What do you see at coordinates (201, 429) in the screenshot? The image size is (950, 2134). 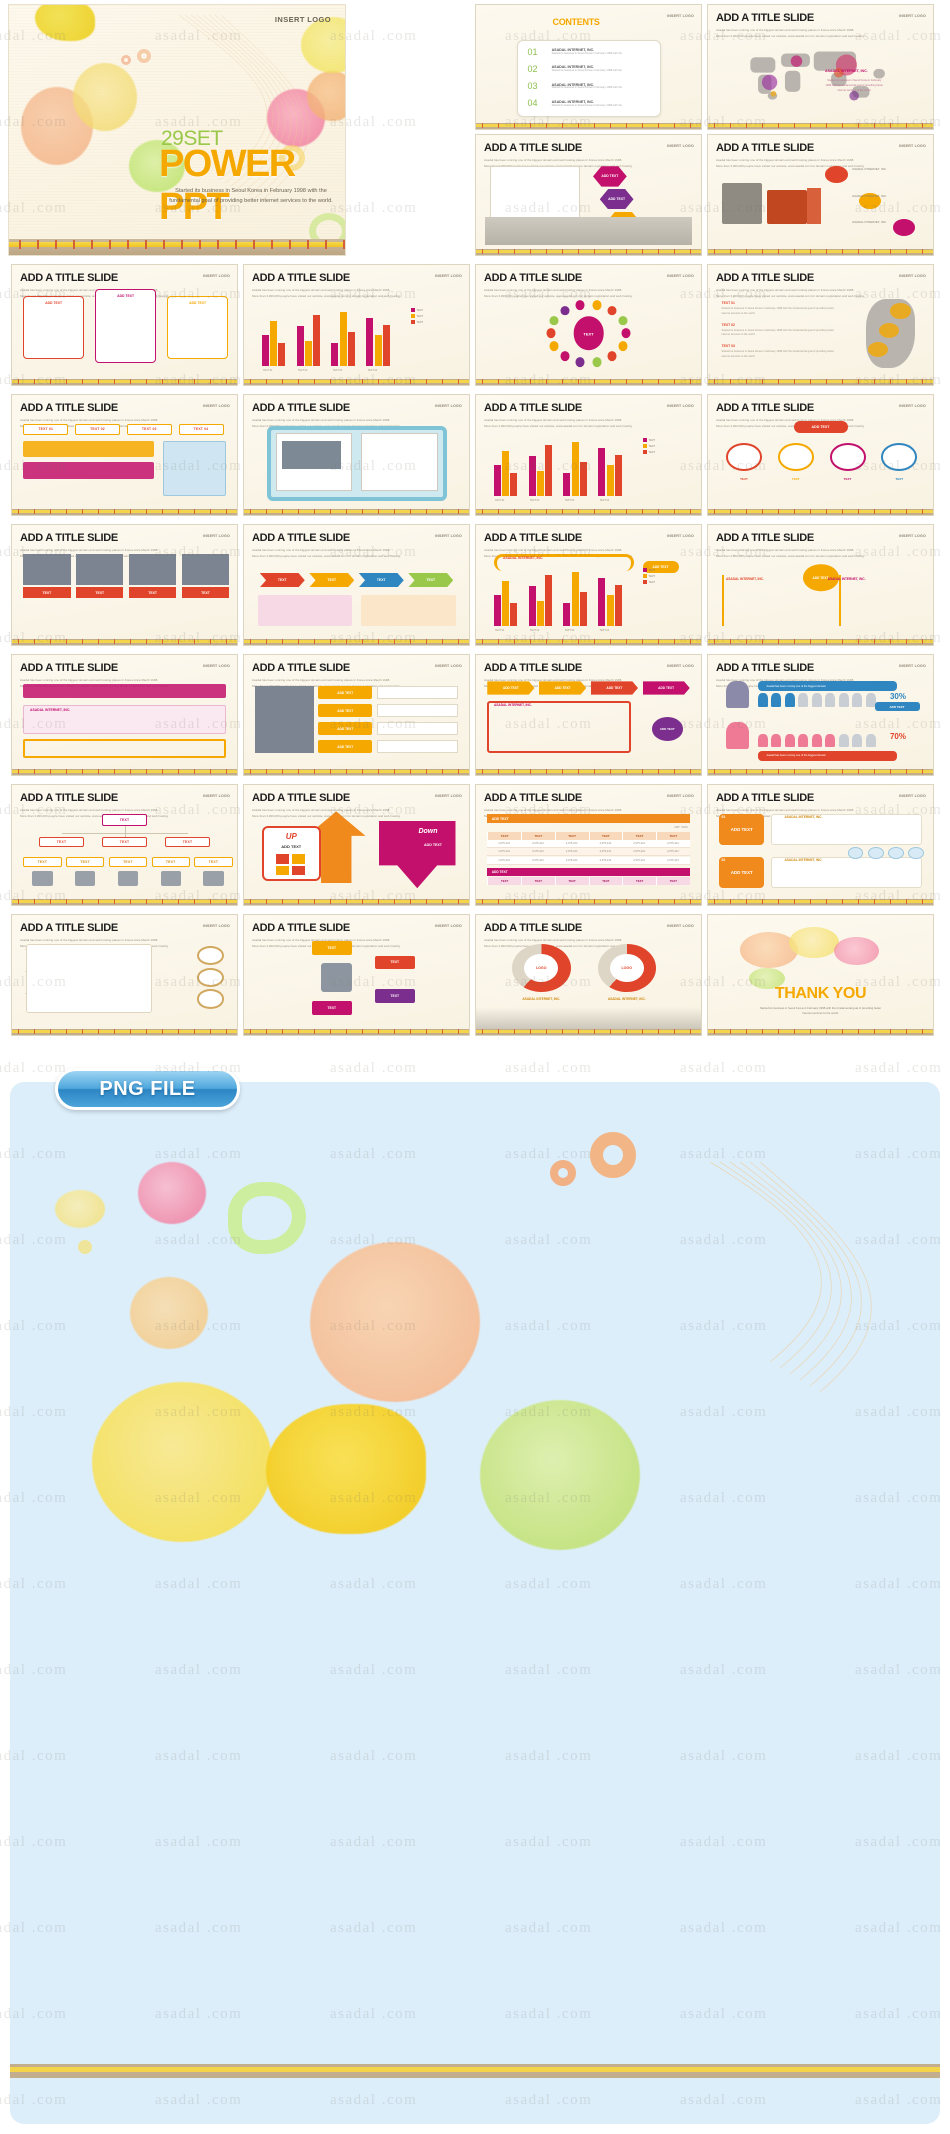 I see `column-header: TEXT 04` at bounding box center [201, 429].